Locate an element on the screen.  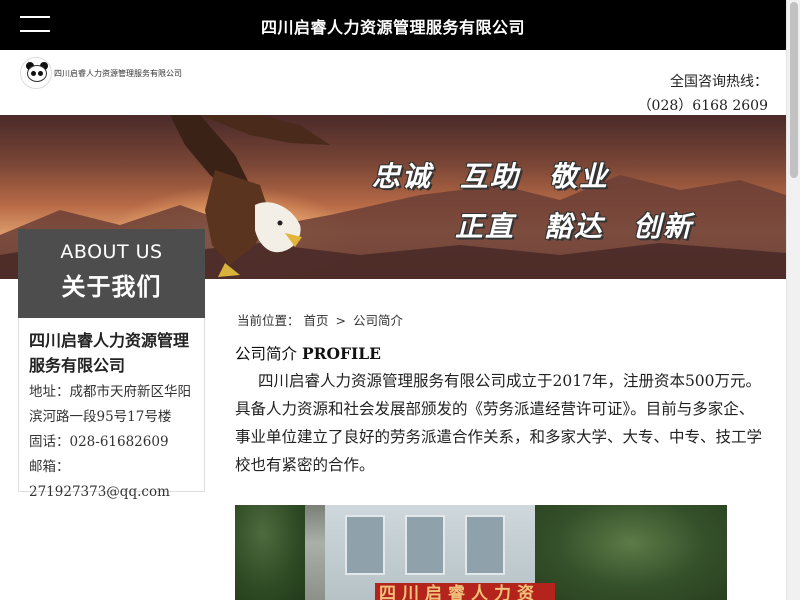
slogan-loyalty: 忠诚 is located at coordinates (402, 176).